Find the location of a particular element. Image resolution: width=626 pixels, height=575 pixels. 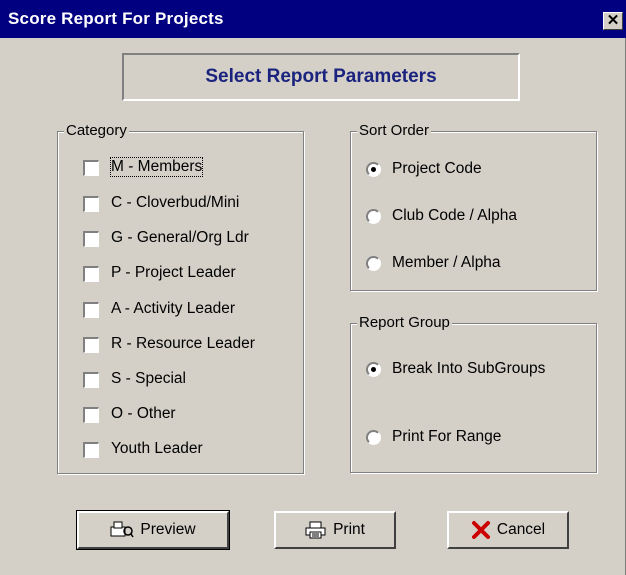

radio-label: Print For Range is located at coordinates (447, 436).